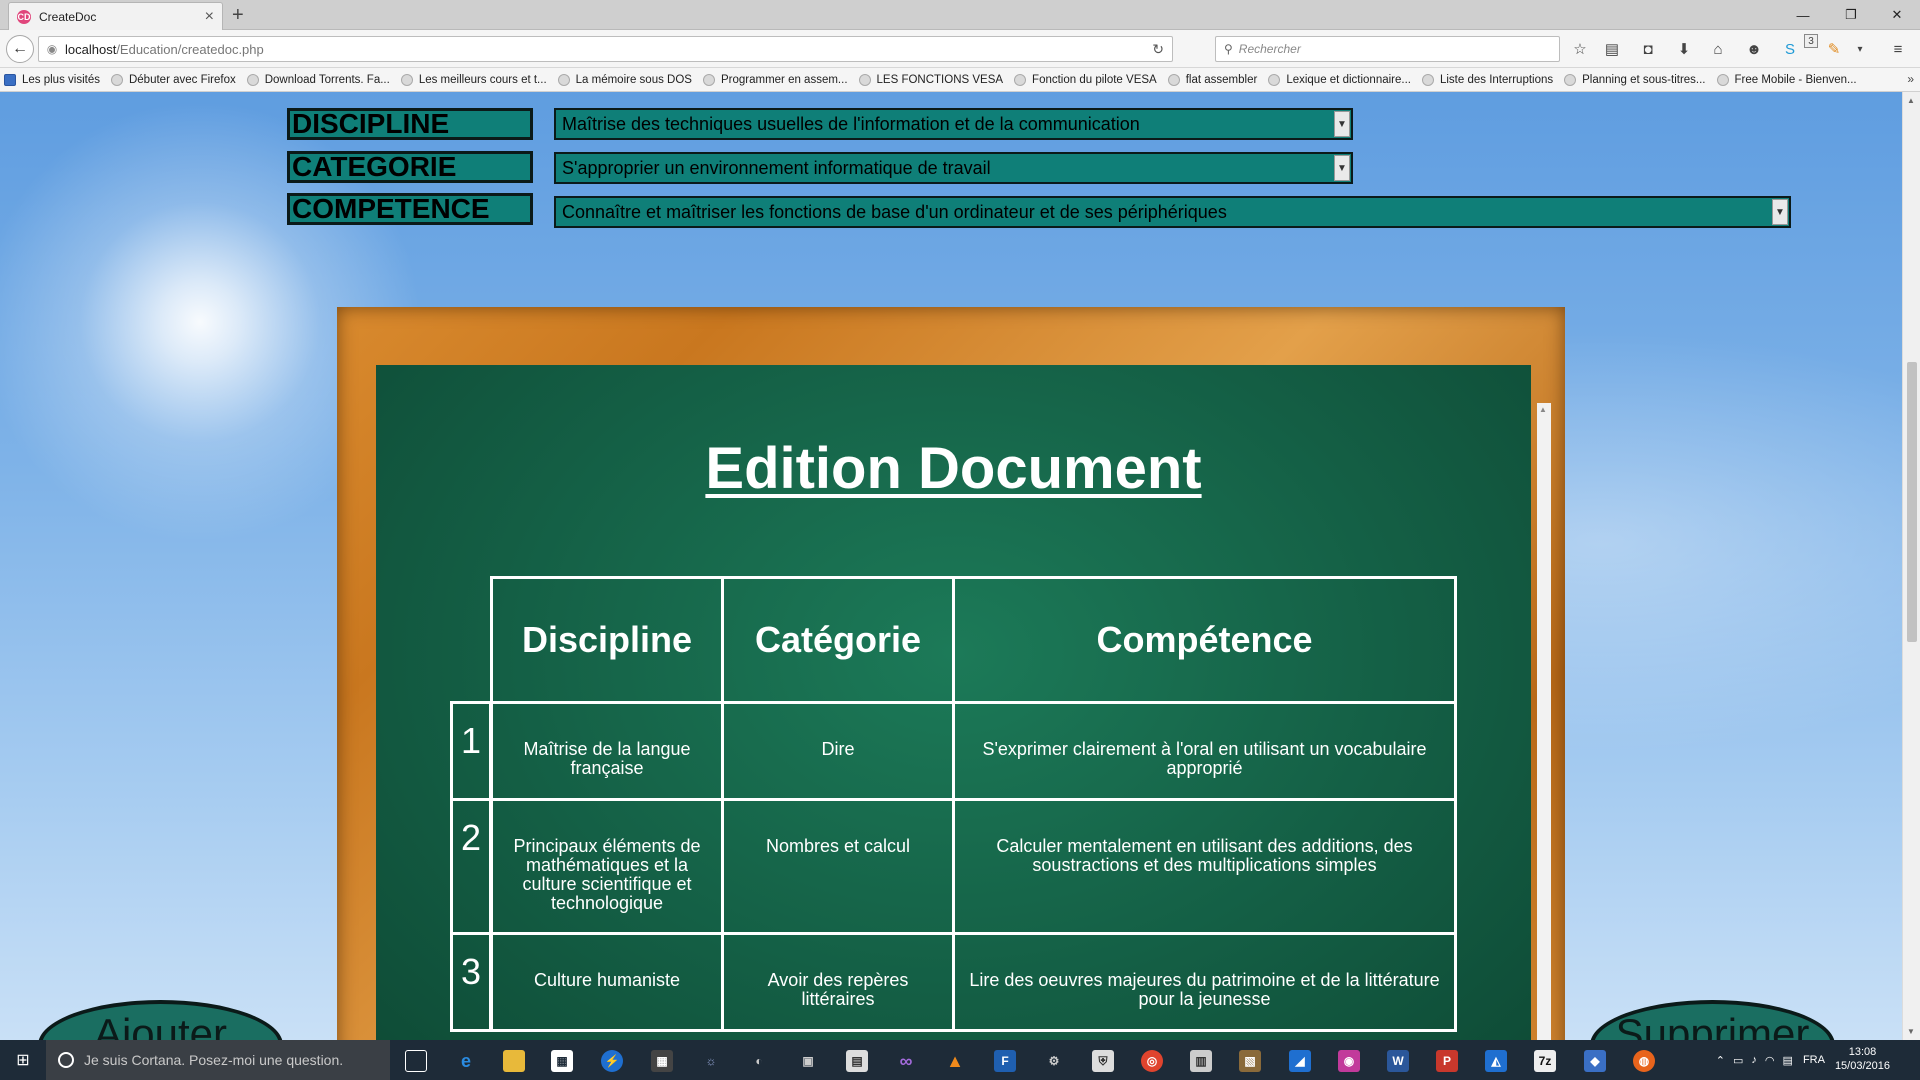 Image resolution: width=1920 pixels, height=1080 pixels. What do you see at coordinates (1720, 1060) in the screenshot?
I see `show-hidden-icons-icon: ⌃` at bounding box center [1720, 1060].